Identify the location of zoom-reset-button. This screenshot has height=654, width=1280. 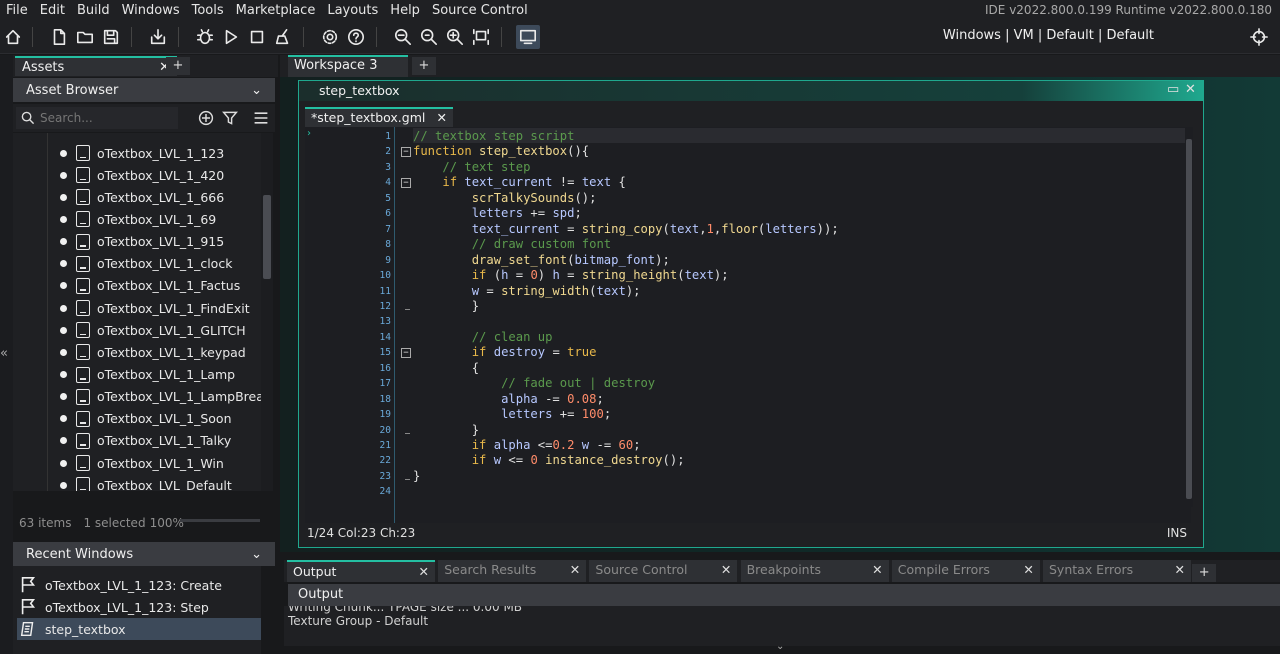
(429, 37).